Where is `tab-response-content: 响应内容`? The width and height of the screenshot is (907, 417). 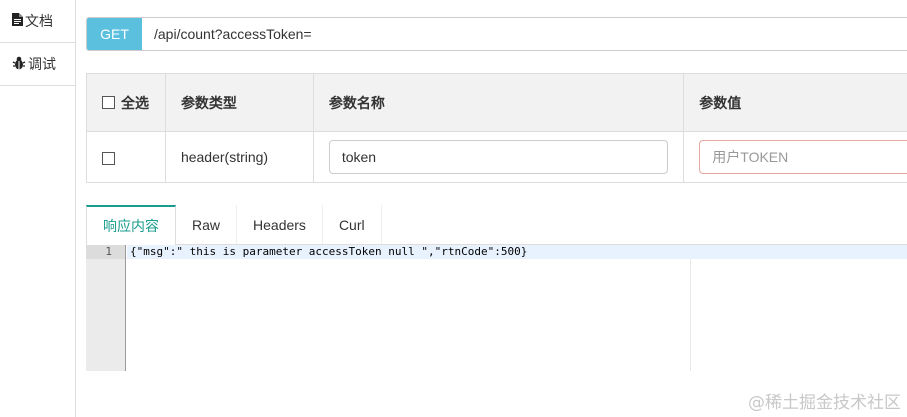
tab-response-content: 响应内容 is located at coordinates (131, 225).